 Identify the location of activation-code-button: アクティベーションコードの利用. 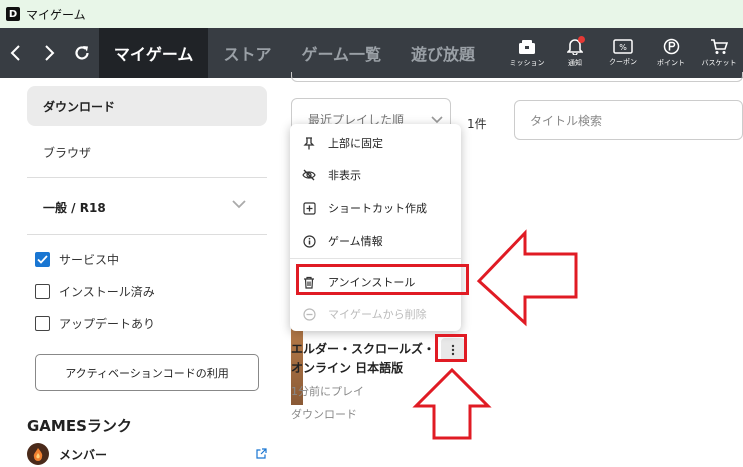
(147, 372).